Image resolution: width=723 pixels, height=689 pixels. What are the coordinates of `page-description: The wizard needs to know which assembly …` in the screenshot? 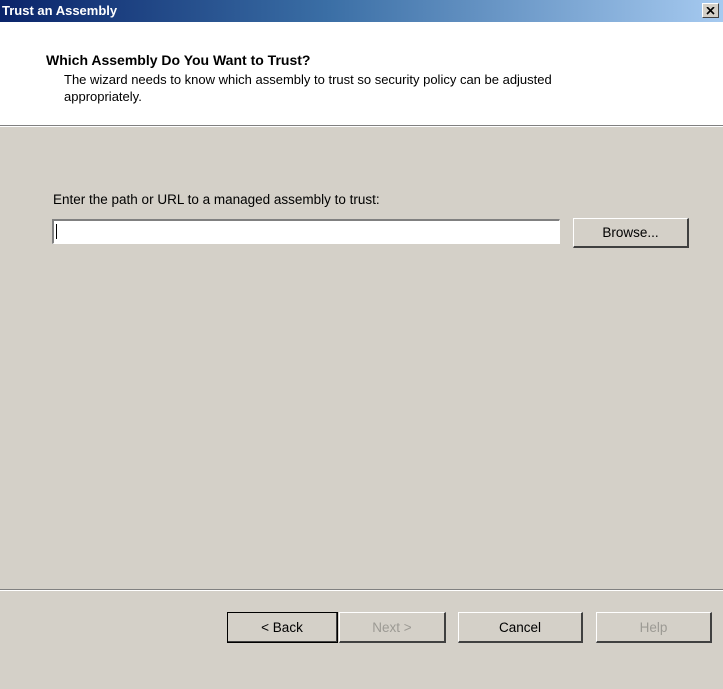 It's located at (308, 88).